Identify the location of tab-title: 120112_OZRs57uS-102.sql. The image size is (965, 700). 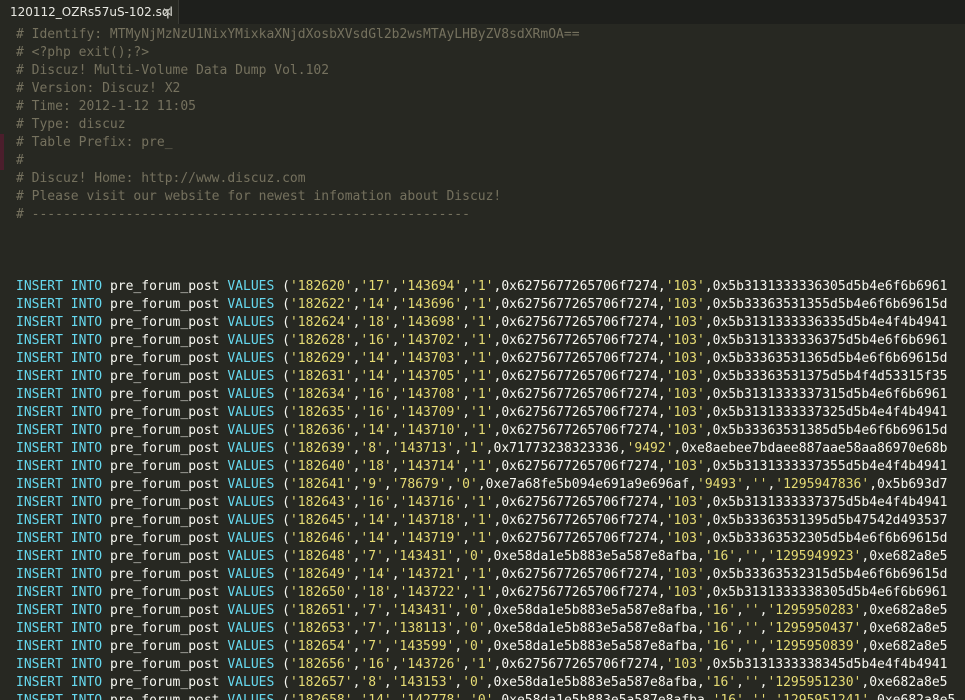
(91, 12).